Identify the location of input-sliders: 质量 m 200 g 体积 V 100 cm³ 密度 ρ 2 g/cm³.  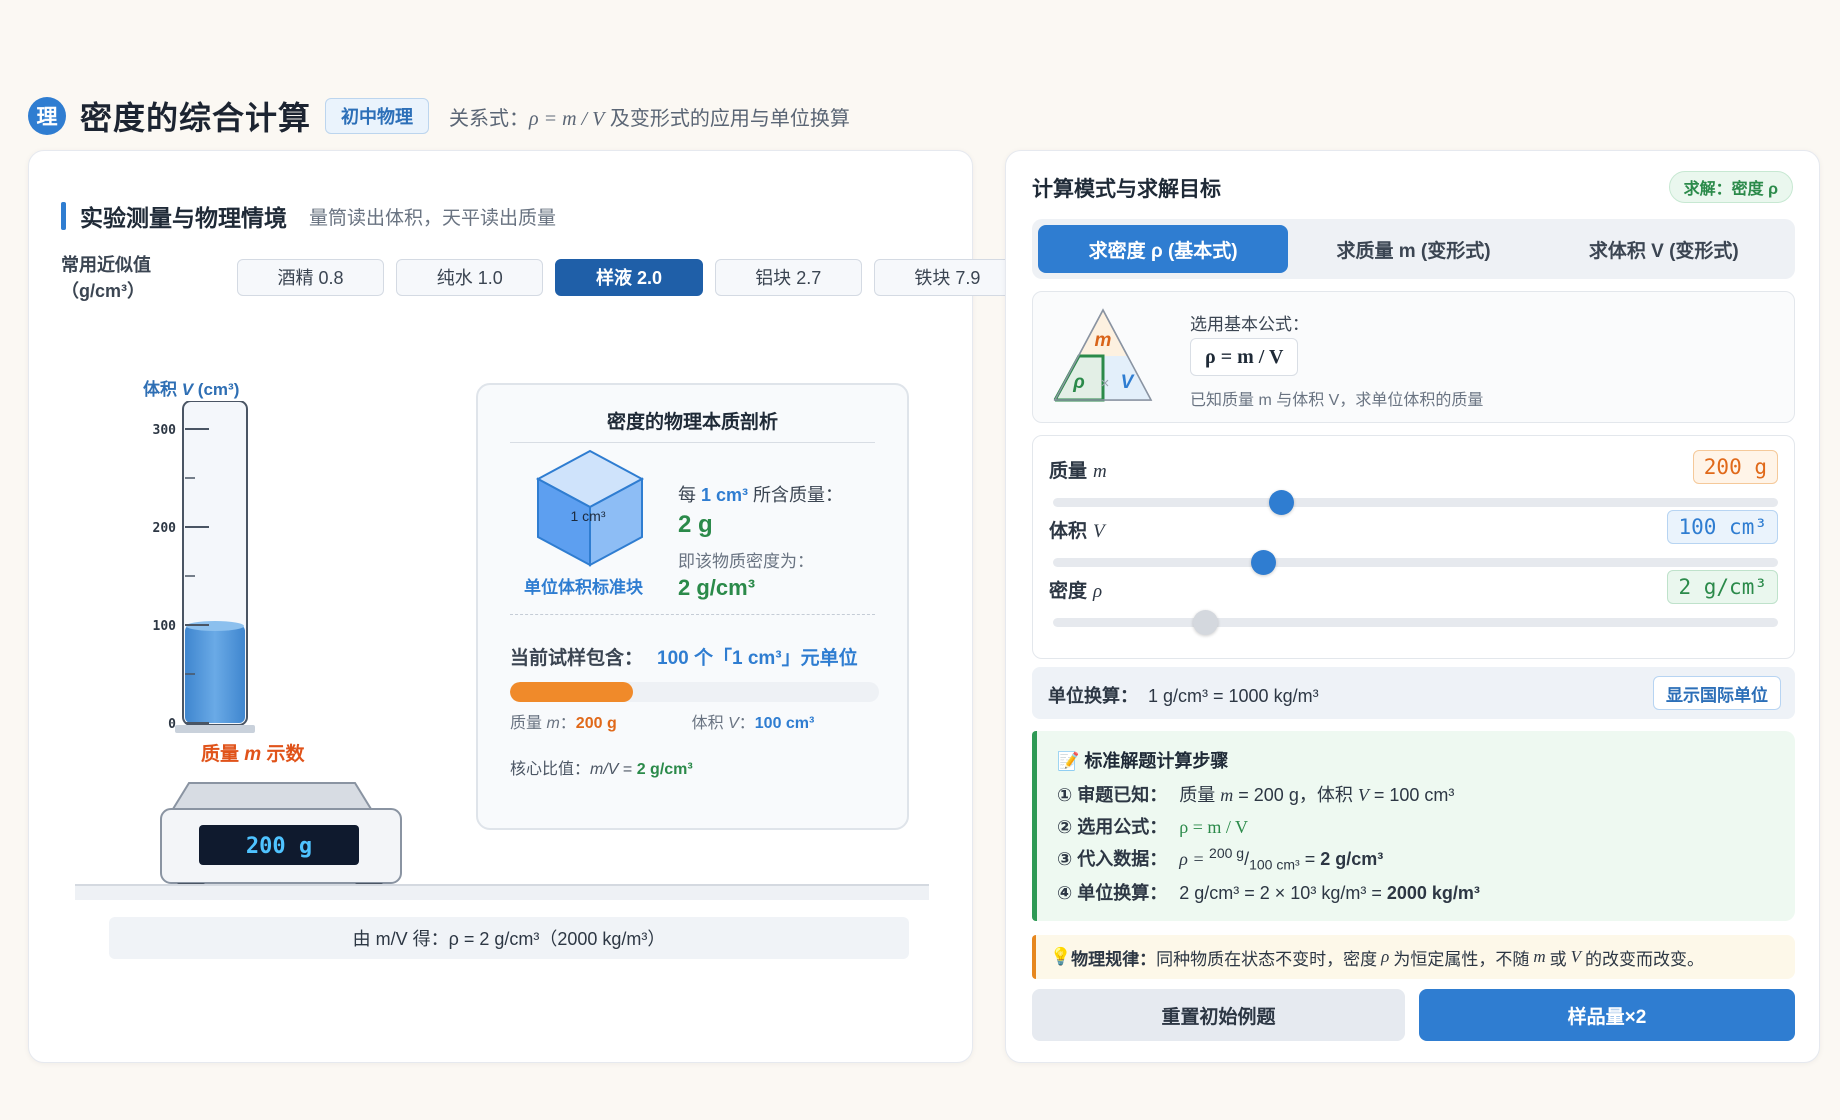
(1413, 547).